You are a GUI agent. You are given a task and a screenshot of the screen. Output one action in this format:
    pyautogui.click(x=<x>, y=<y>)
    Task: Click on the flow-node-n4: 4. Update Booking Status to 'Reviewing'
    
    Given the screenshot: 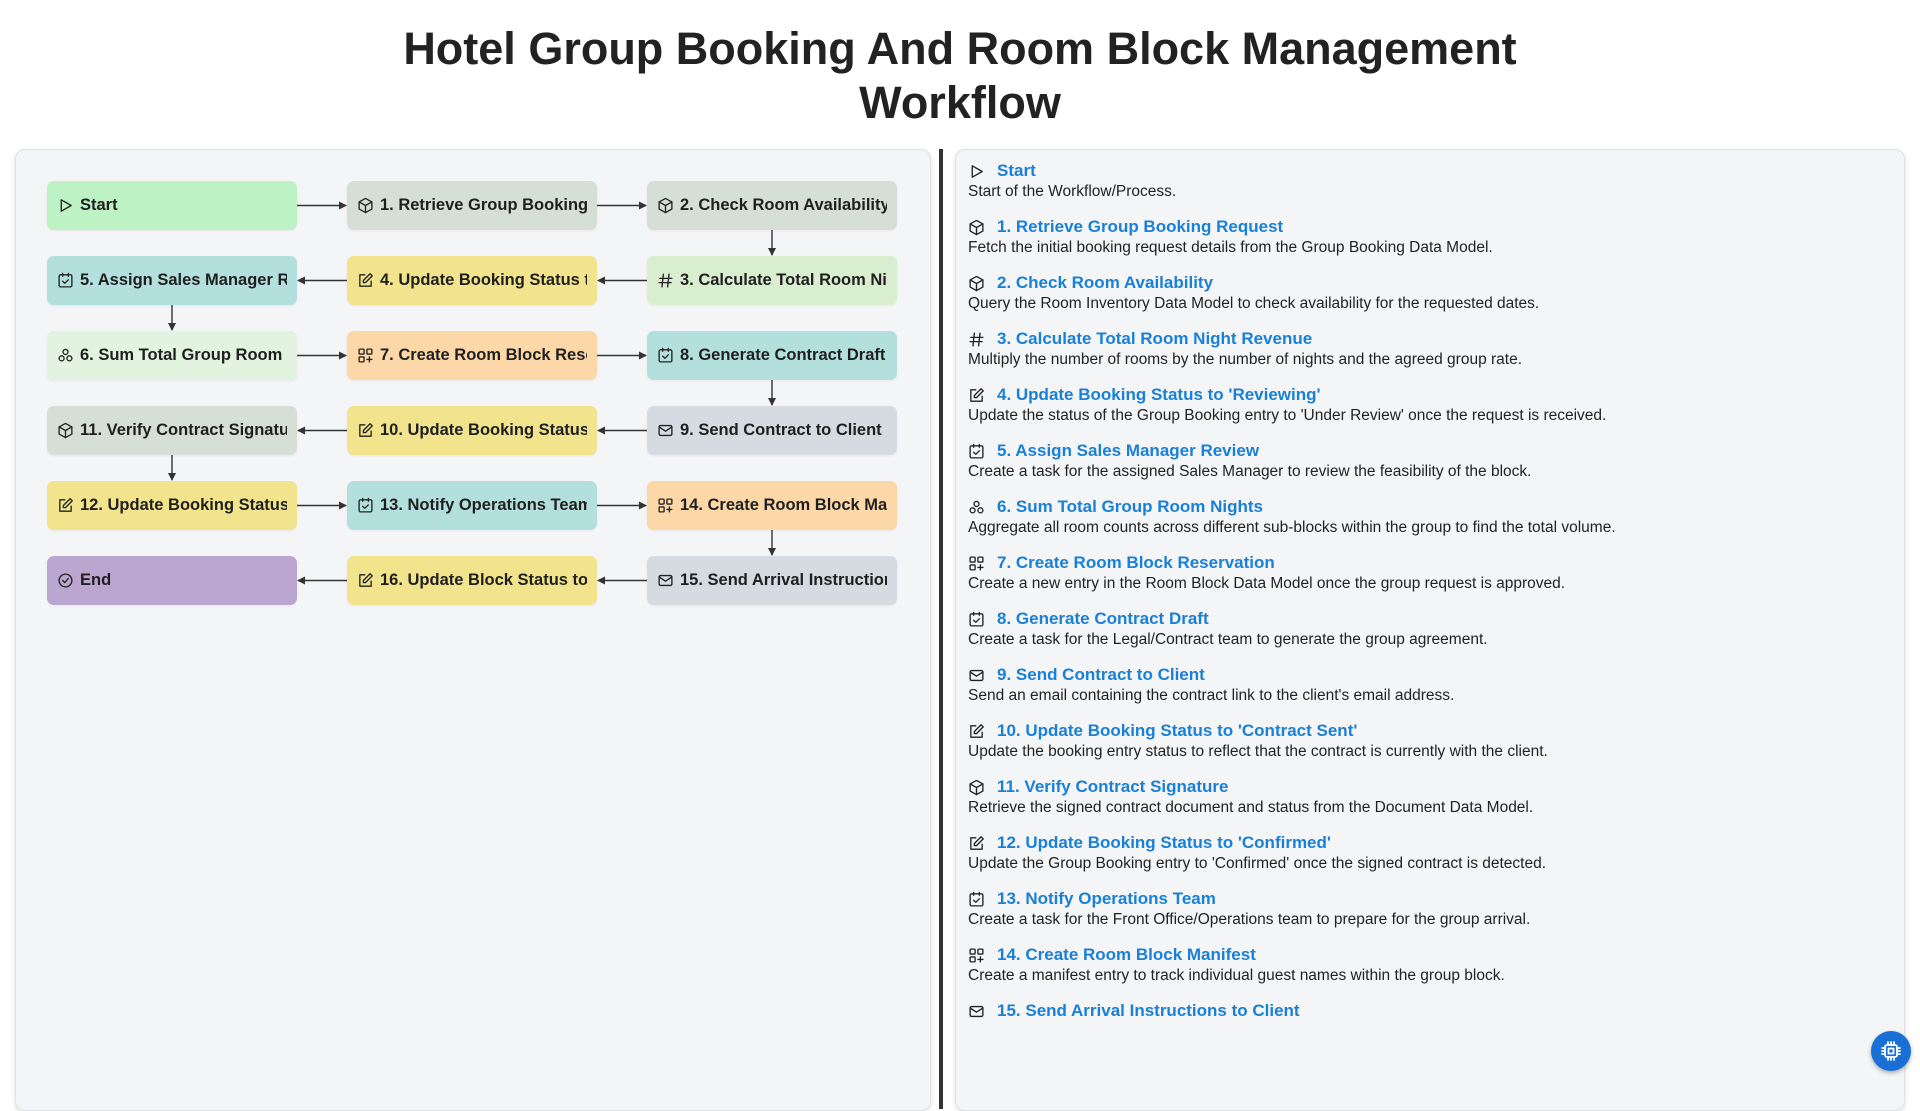 What is the action you would take?
    pyautogui.click(x=472, y=280)
    